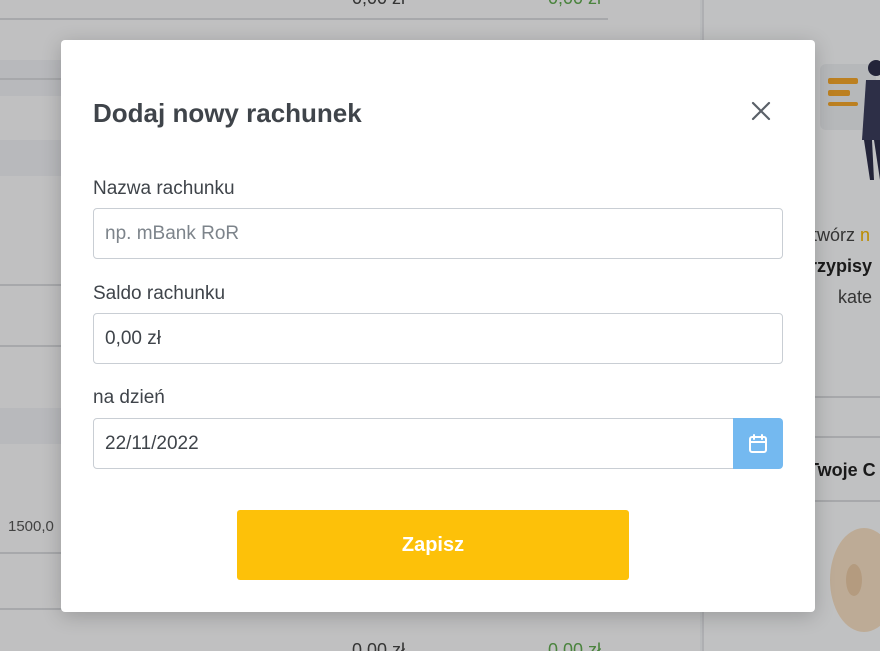 The width and height of the screenshot is (880, 651). I want to click on account-name-label: Nazwa rachunku, so click(164, 188).